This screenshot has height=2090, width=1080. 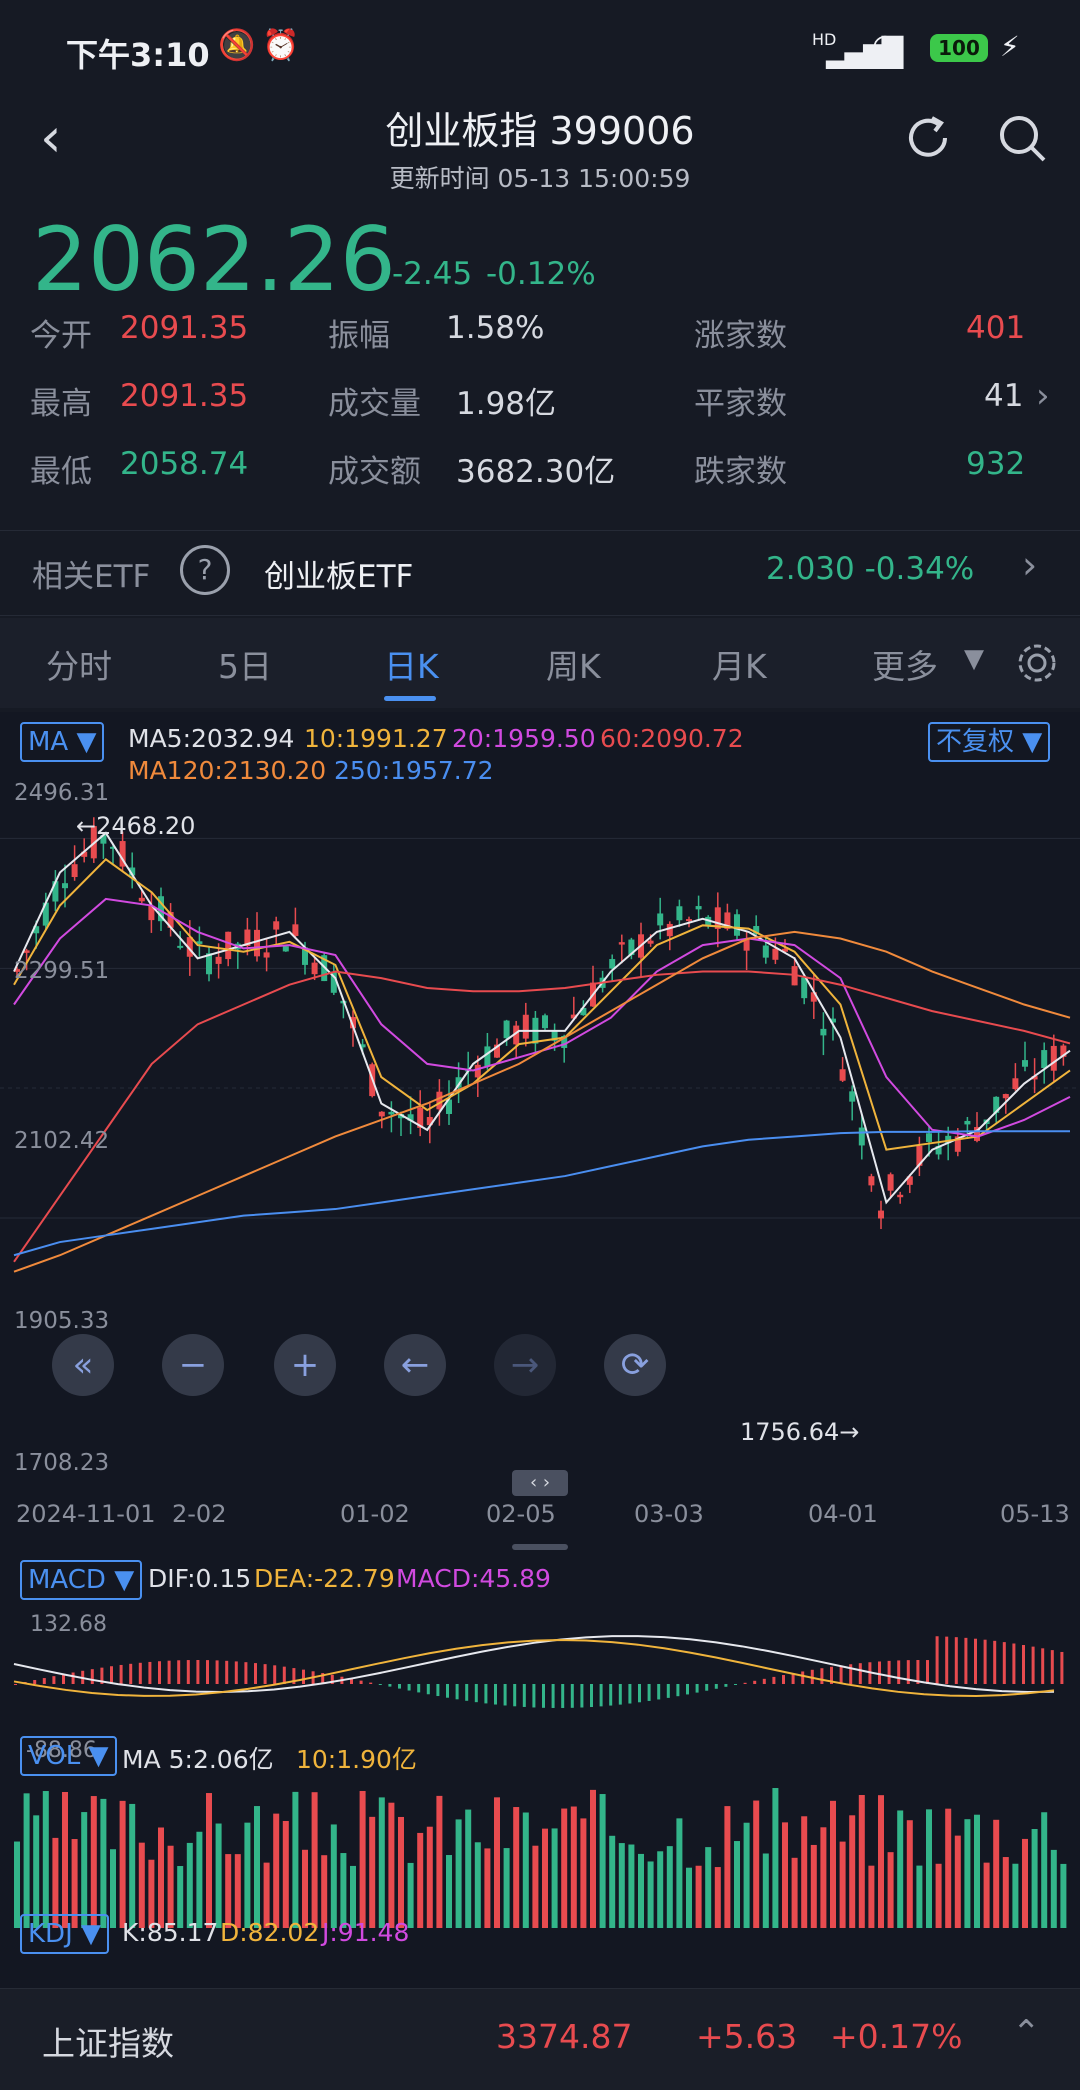 I want to click on tab-daily-k: 日K, so click(x=411, y=664).